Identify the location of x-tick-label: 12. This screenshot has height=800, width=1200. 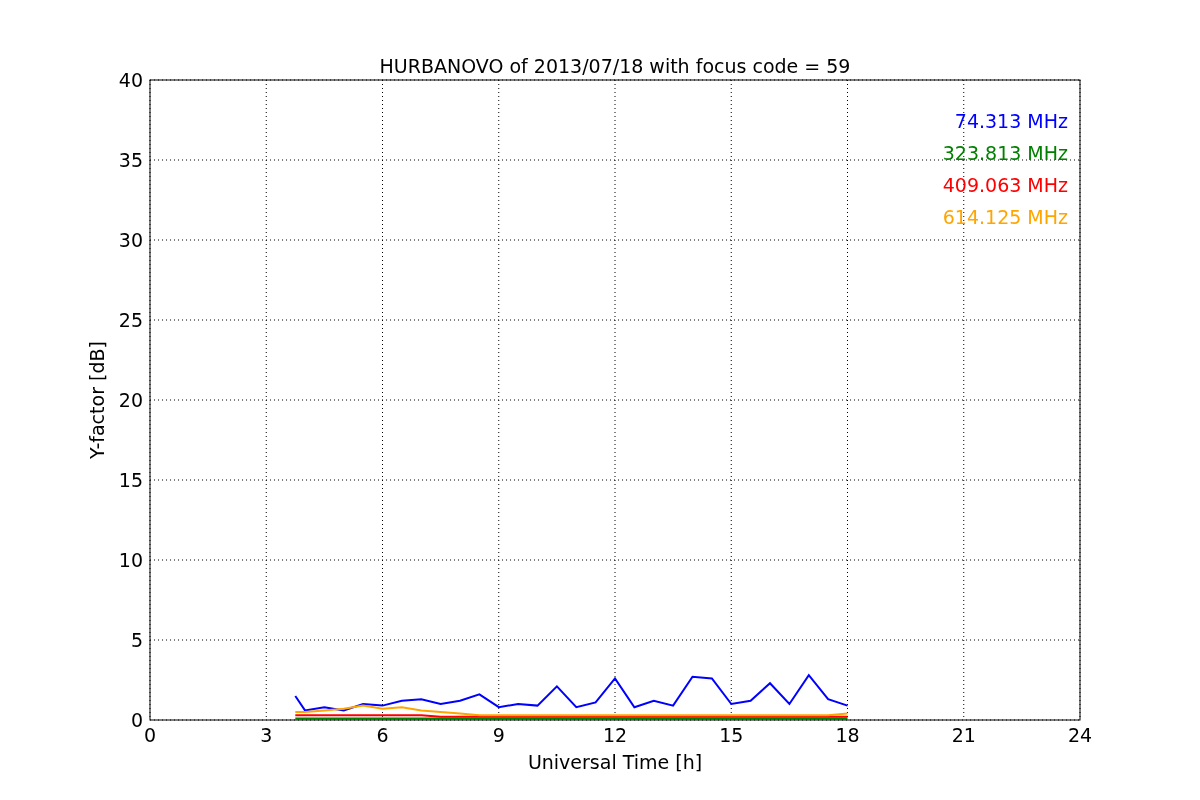
(615, 735).